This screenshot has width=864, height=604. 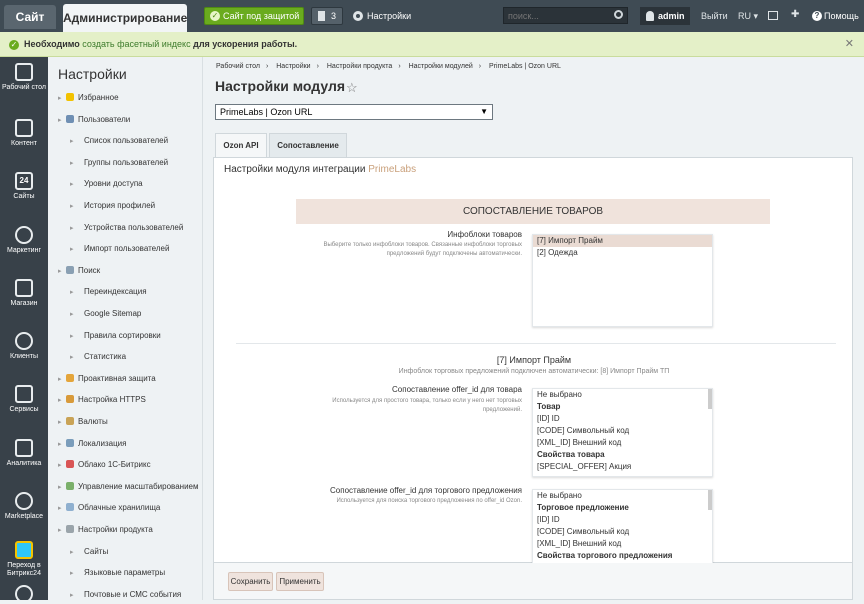 I want to click on menu-clients: Клиенты, so click(x=24, y=353).